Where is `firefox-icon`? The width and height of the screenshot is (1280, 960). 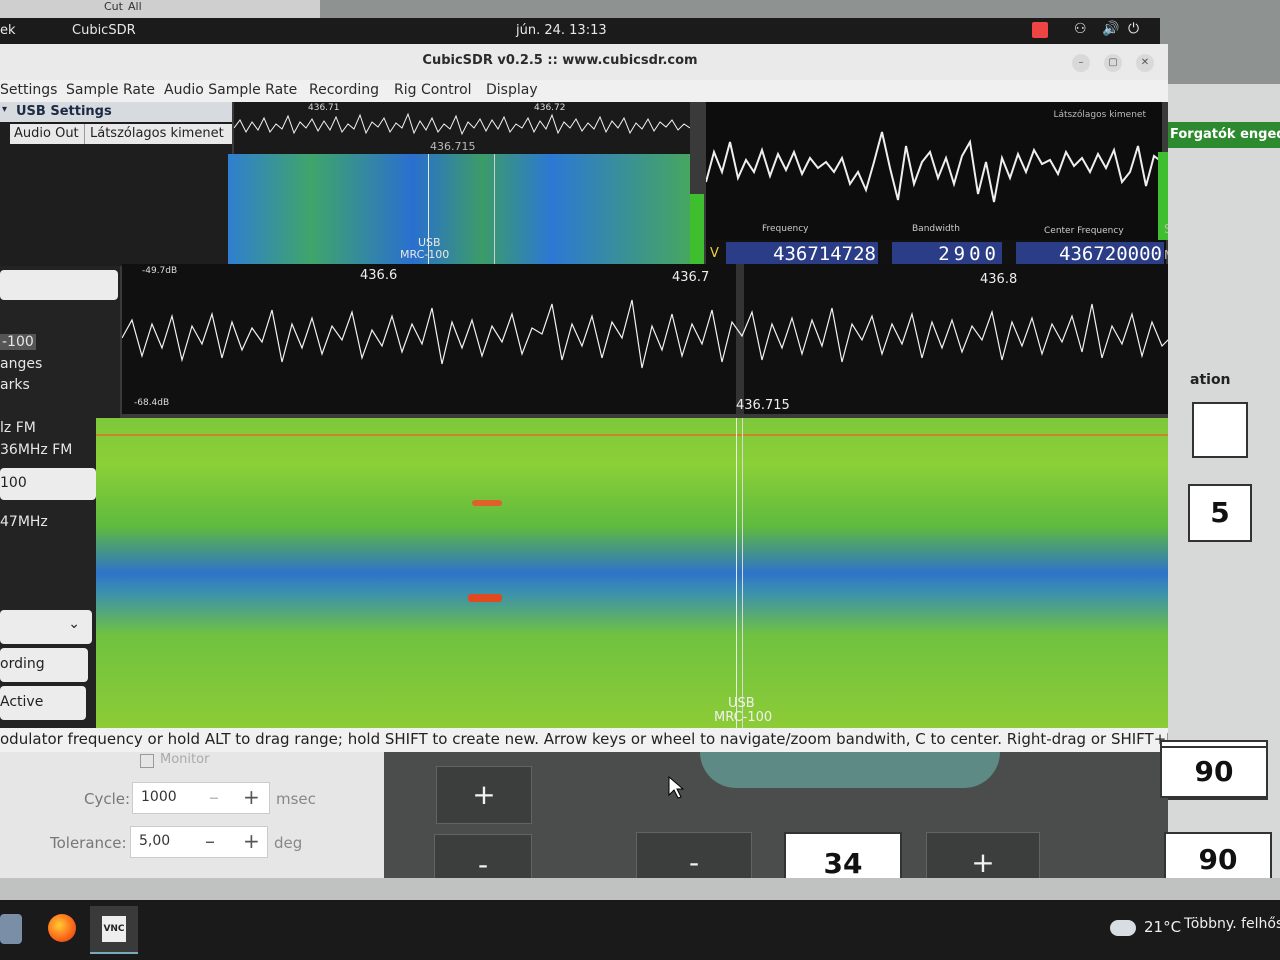
firefox-icon is located at coordinates (62, 928).